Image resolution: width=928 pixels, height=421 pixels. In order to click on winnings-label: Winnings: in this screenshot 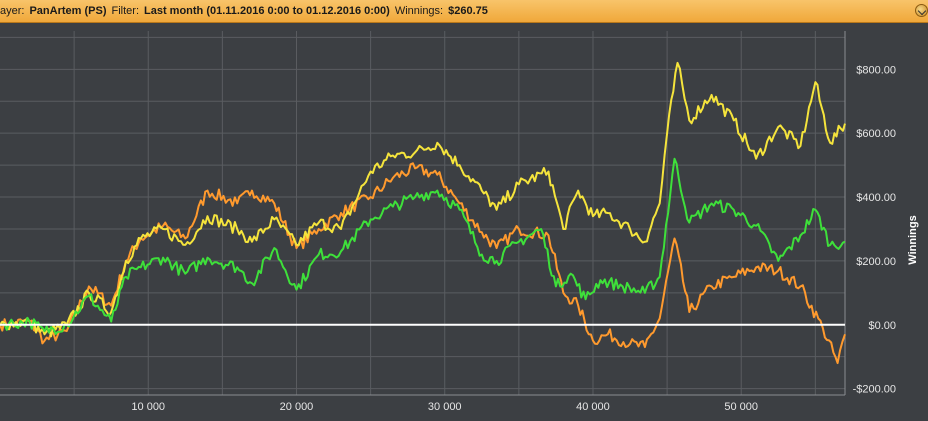, I will do `click(419, 11)`.